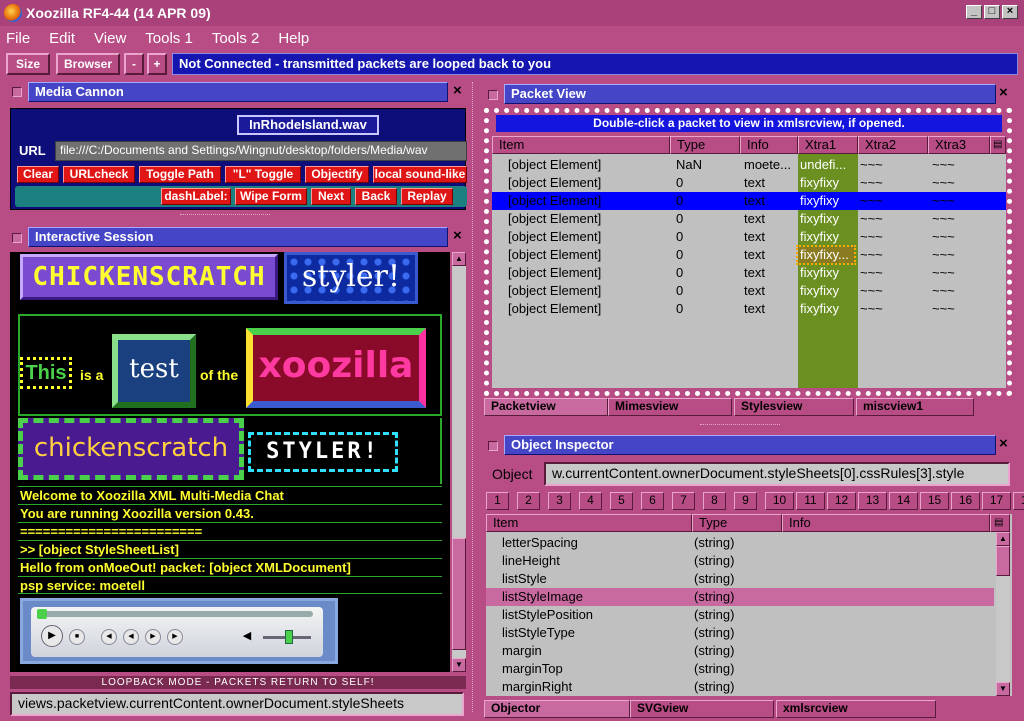  What do you see at coordinates (131, 637) in the screenshot?
I see `rewind-icon: ◀` at bounding box center [131, 637].